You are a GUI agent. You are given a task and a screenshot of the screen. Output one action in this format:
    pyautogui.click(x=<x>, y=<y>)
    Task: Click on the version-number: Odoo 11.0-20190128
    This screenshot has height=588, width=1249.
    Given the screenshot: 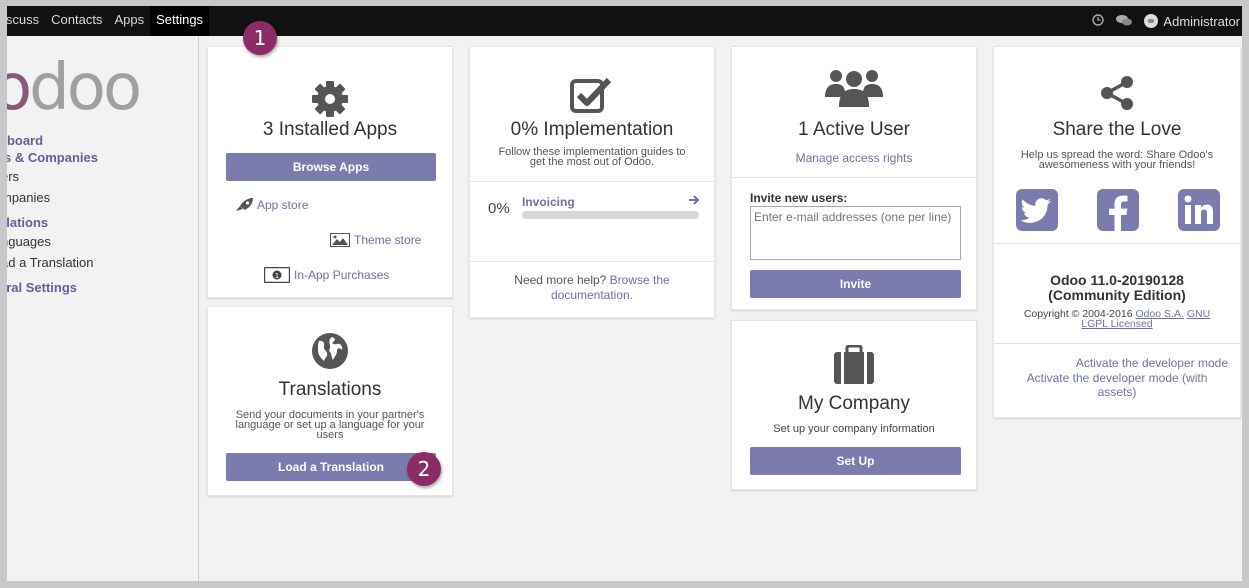 What is the action you would take?
    pyautogui.click(x=1117, y=280)
    